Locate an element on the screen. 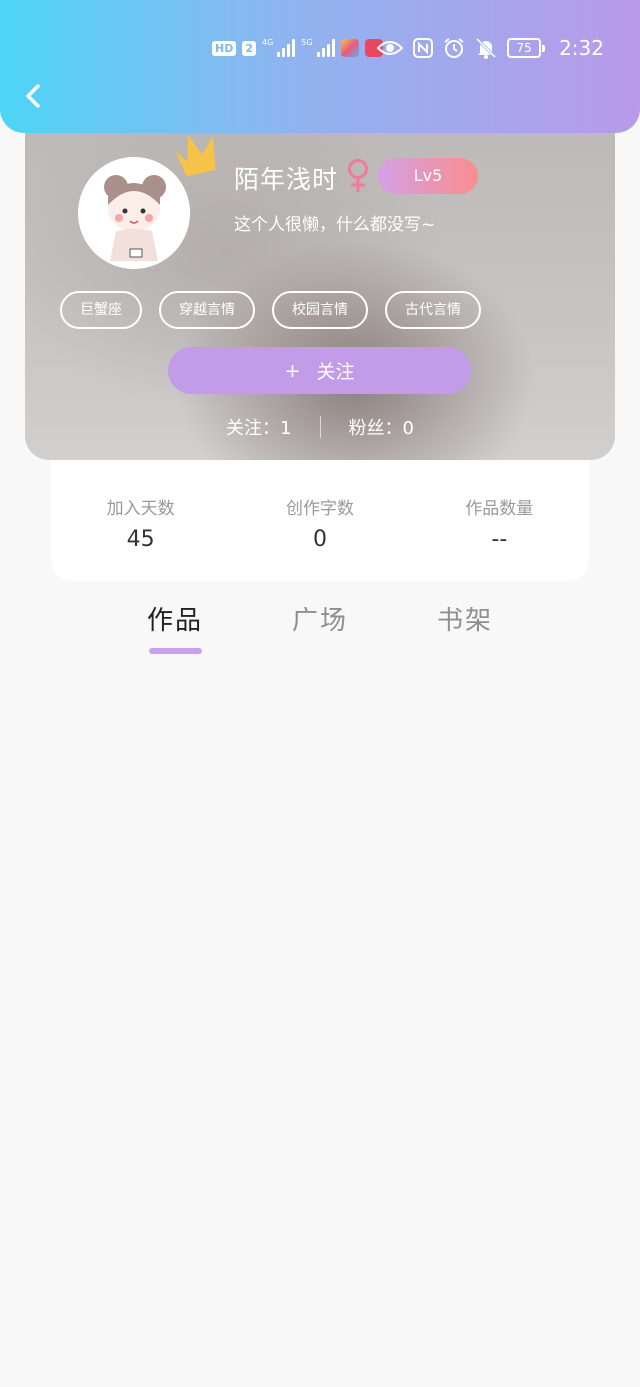  status-bar-right: 75 2:32 is located at coordinates (508, 48).